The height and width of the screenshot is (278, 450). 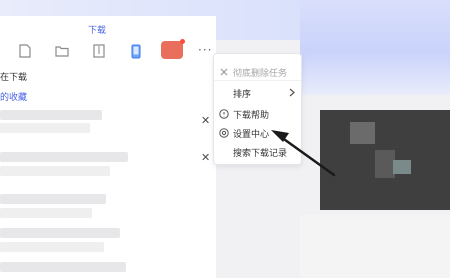 I want to click on menu-item-sort: 排序, so click(x=257, y=93).